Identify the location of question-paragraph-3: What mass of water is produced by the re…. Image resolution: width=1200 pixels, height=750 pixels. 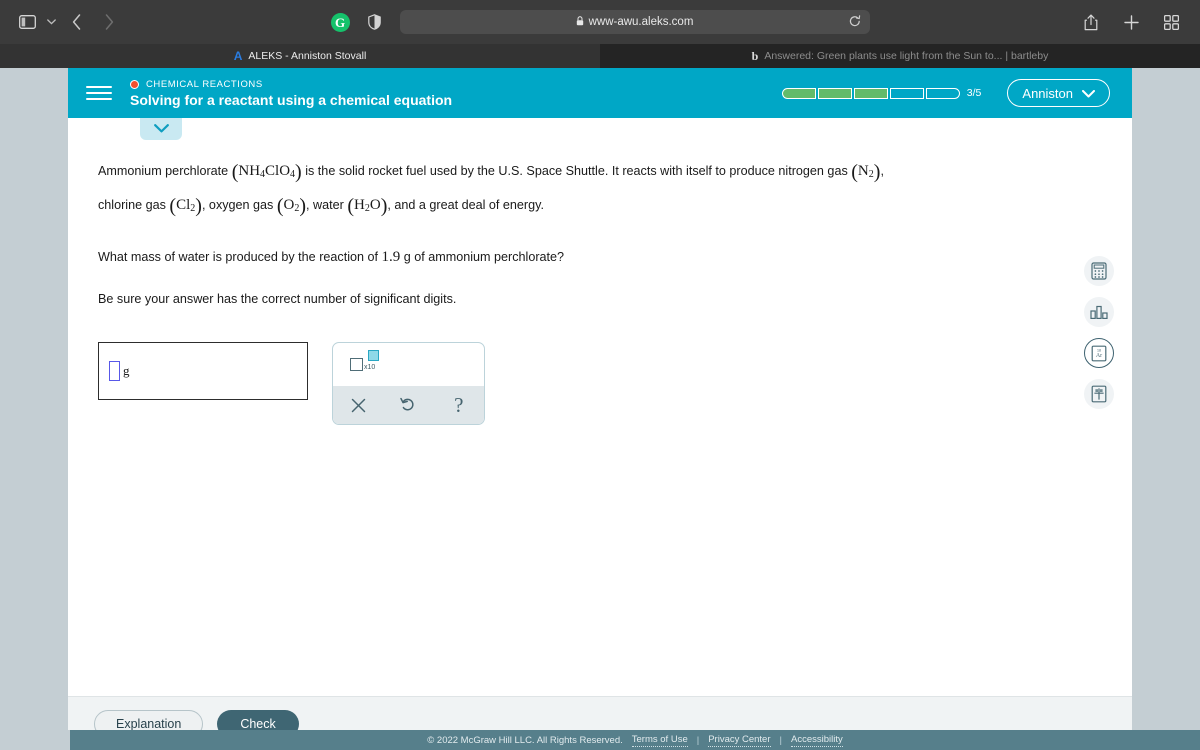
(538, 257).